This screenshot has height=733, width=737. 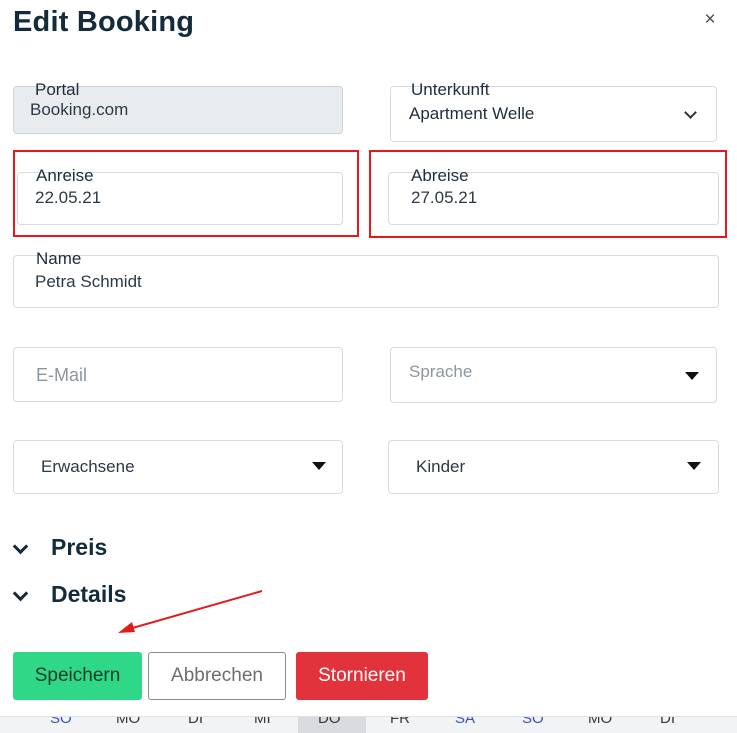 I want to click on unterkunft-label: Unterkunft, so click(x=450, y=89).